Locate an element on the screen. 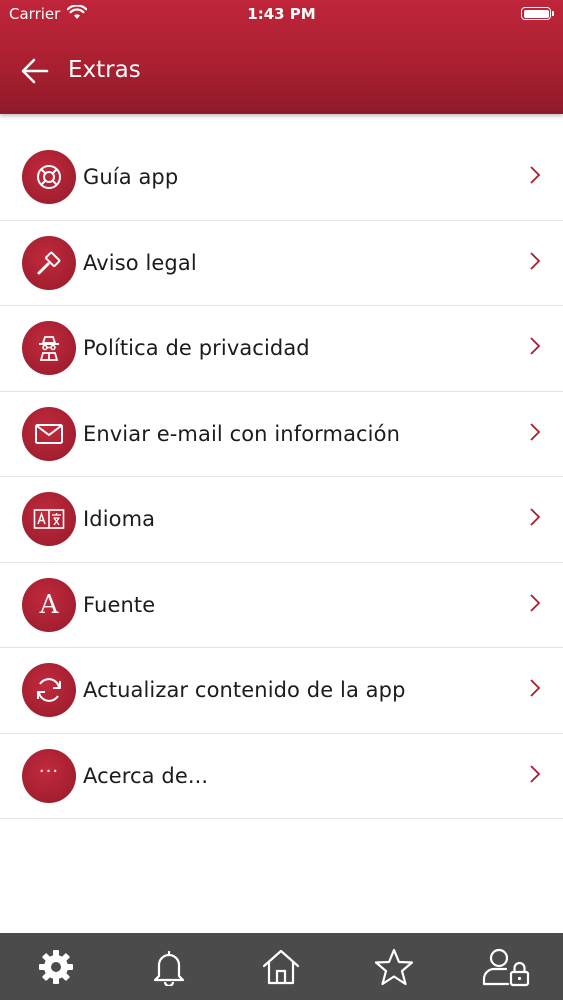 This screenshot has width=563, height=1000. menu-item-language: Idioma is located at coordinates (281, 520).